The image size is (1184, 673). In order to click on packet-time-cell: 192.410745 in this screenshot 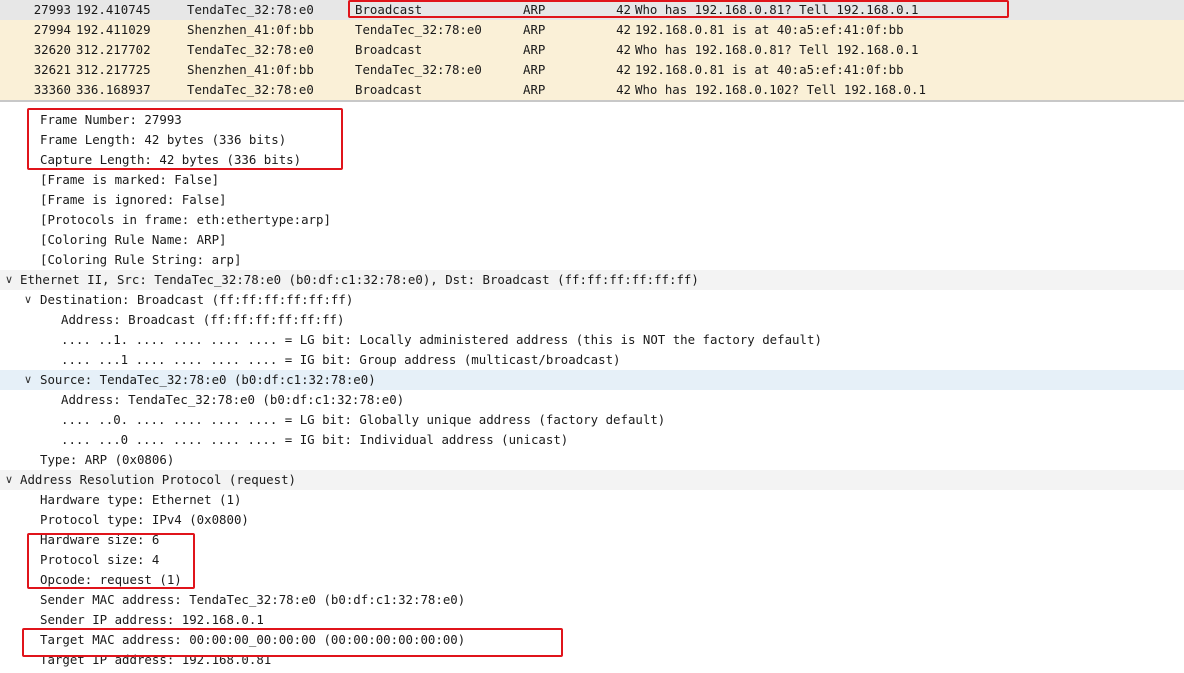, I will do `click(113, 9)`.